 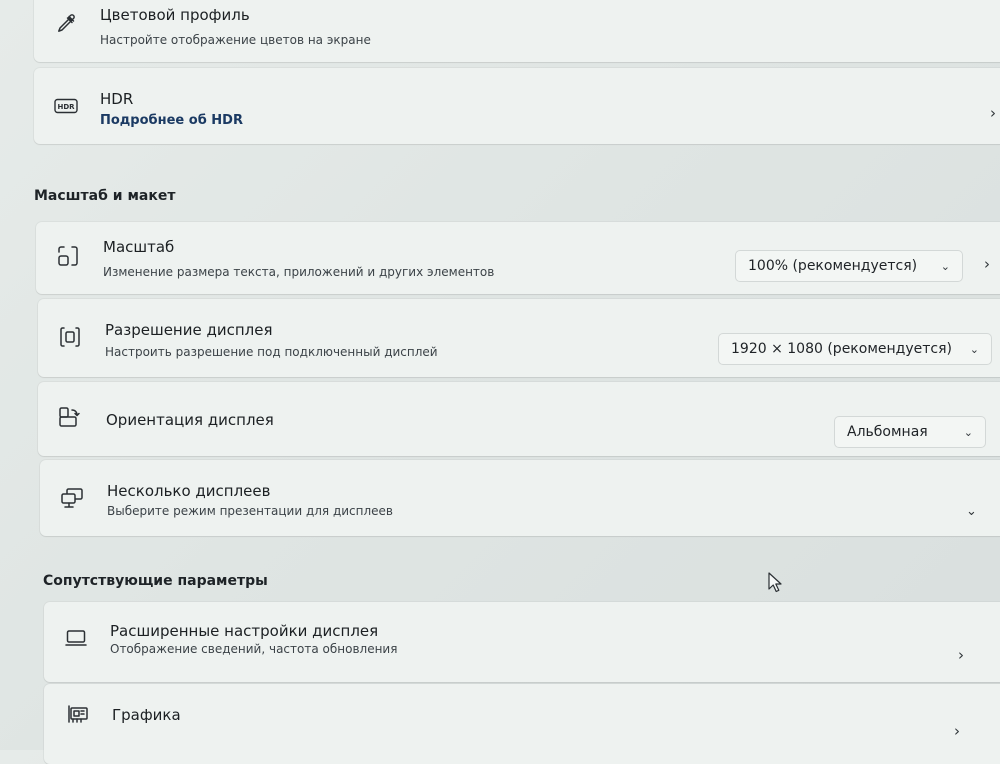 What do you see at coordinates (146, 715) in the screenshot?
I see `graphics-title: Графика` at bounding box center [146, 715].